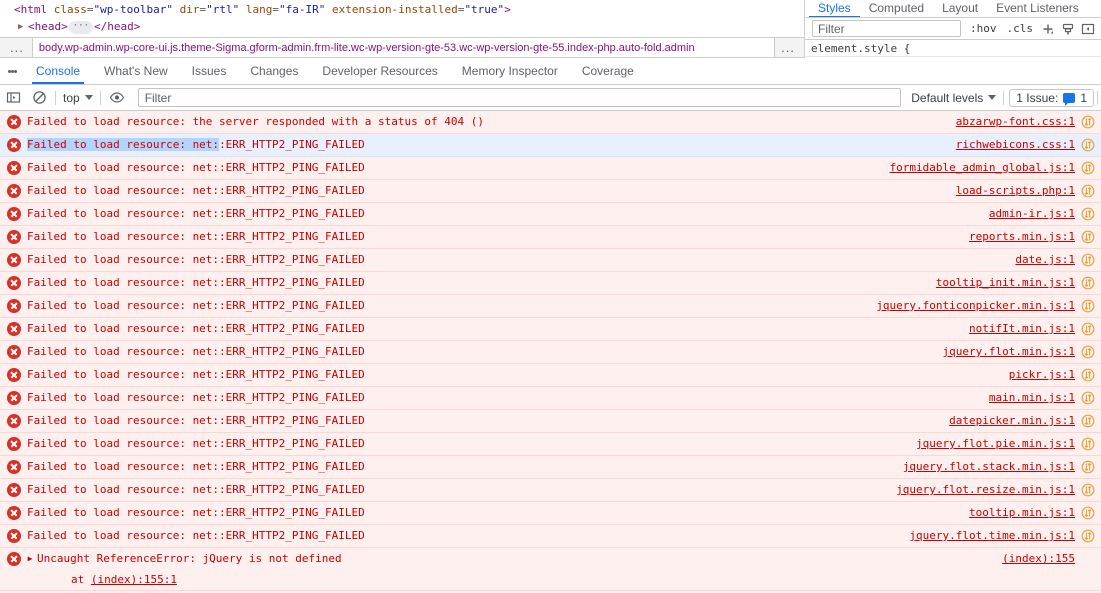 The image size is (1101, 593). I want to click on live-expression-icon, so click(117, 98).